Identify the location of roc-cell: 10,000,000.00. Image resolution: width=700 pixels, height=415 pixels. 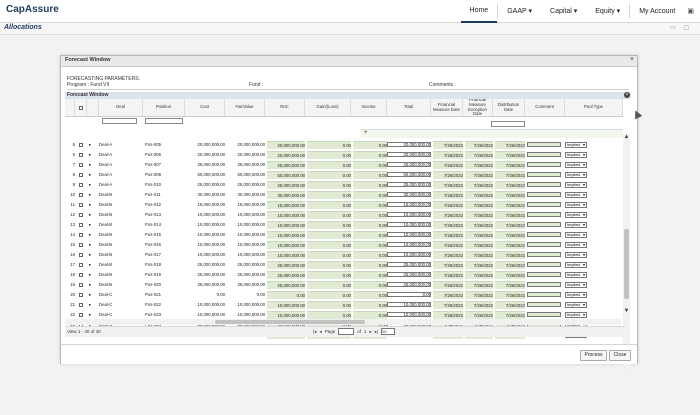
(286, 235).